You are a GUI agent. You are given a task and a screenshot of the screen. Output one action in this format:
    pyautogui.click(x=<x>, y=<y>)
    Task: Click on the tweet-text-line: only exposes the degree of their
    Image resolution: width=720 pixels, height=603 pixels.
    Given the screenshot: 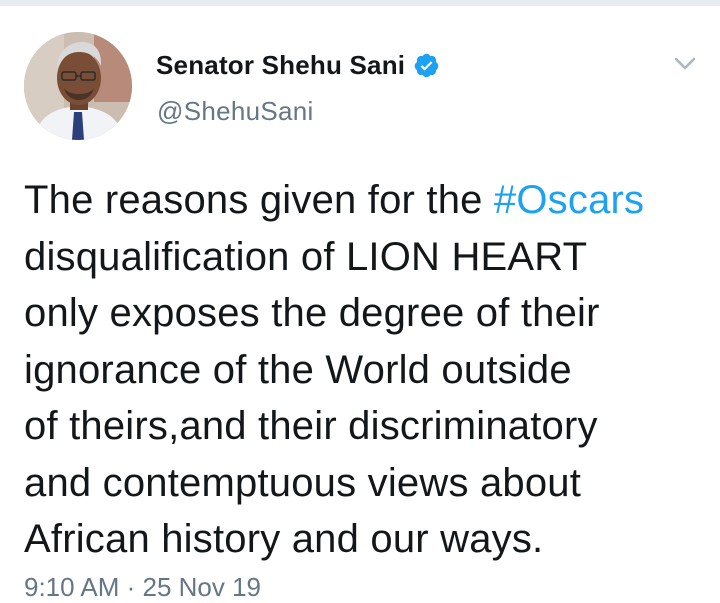 What is the action you would take?
    pyautogui.click(x=312, y=313)
    